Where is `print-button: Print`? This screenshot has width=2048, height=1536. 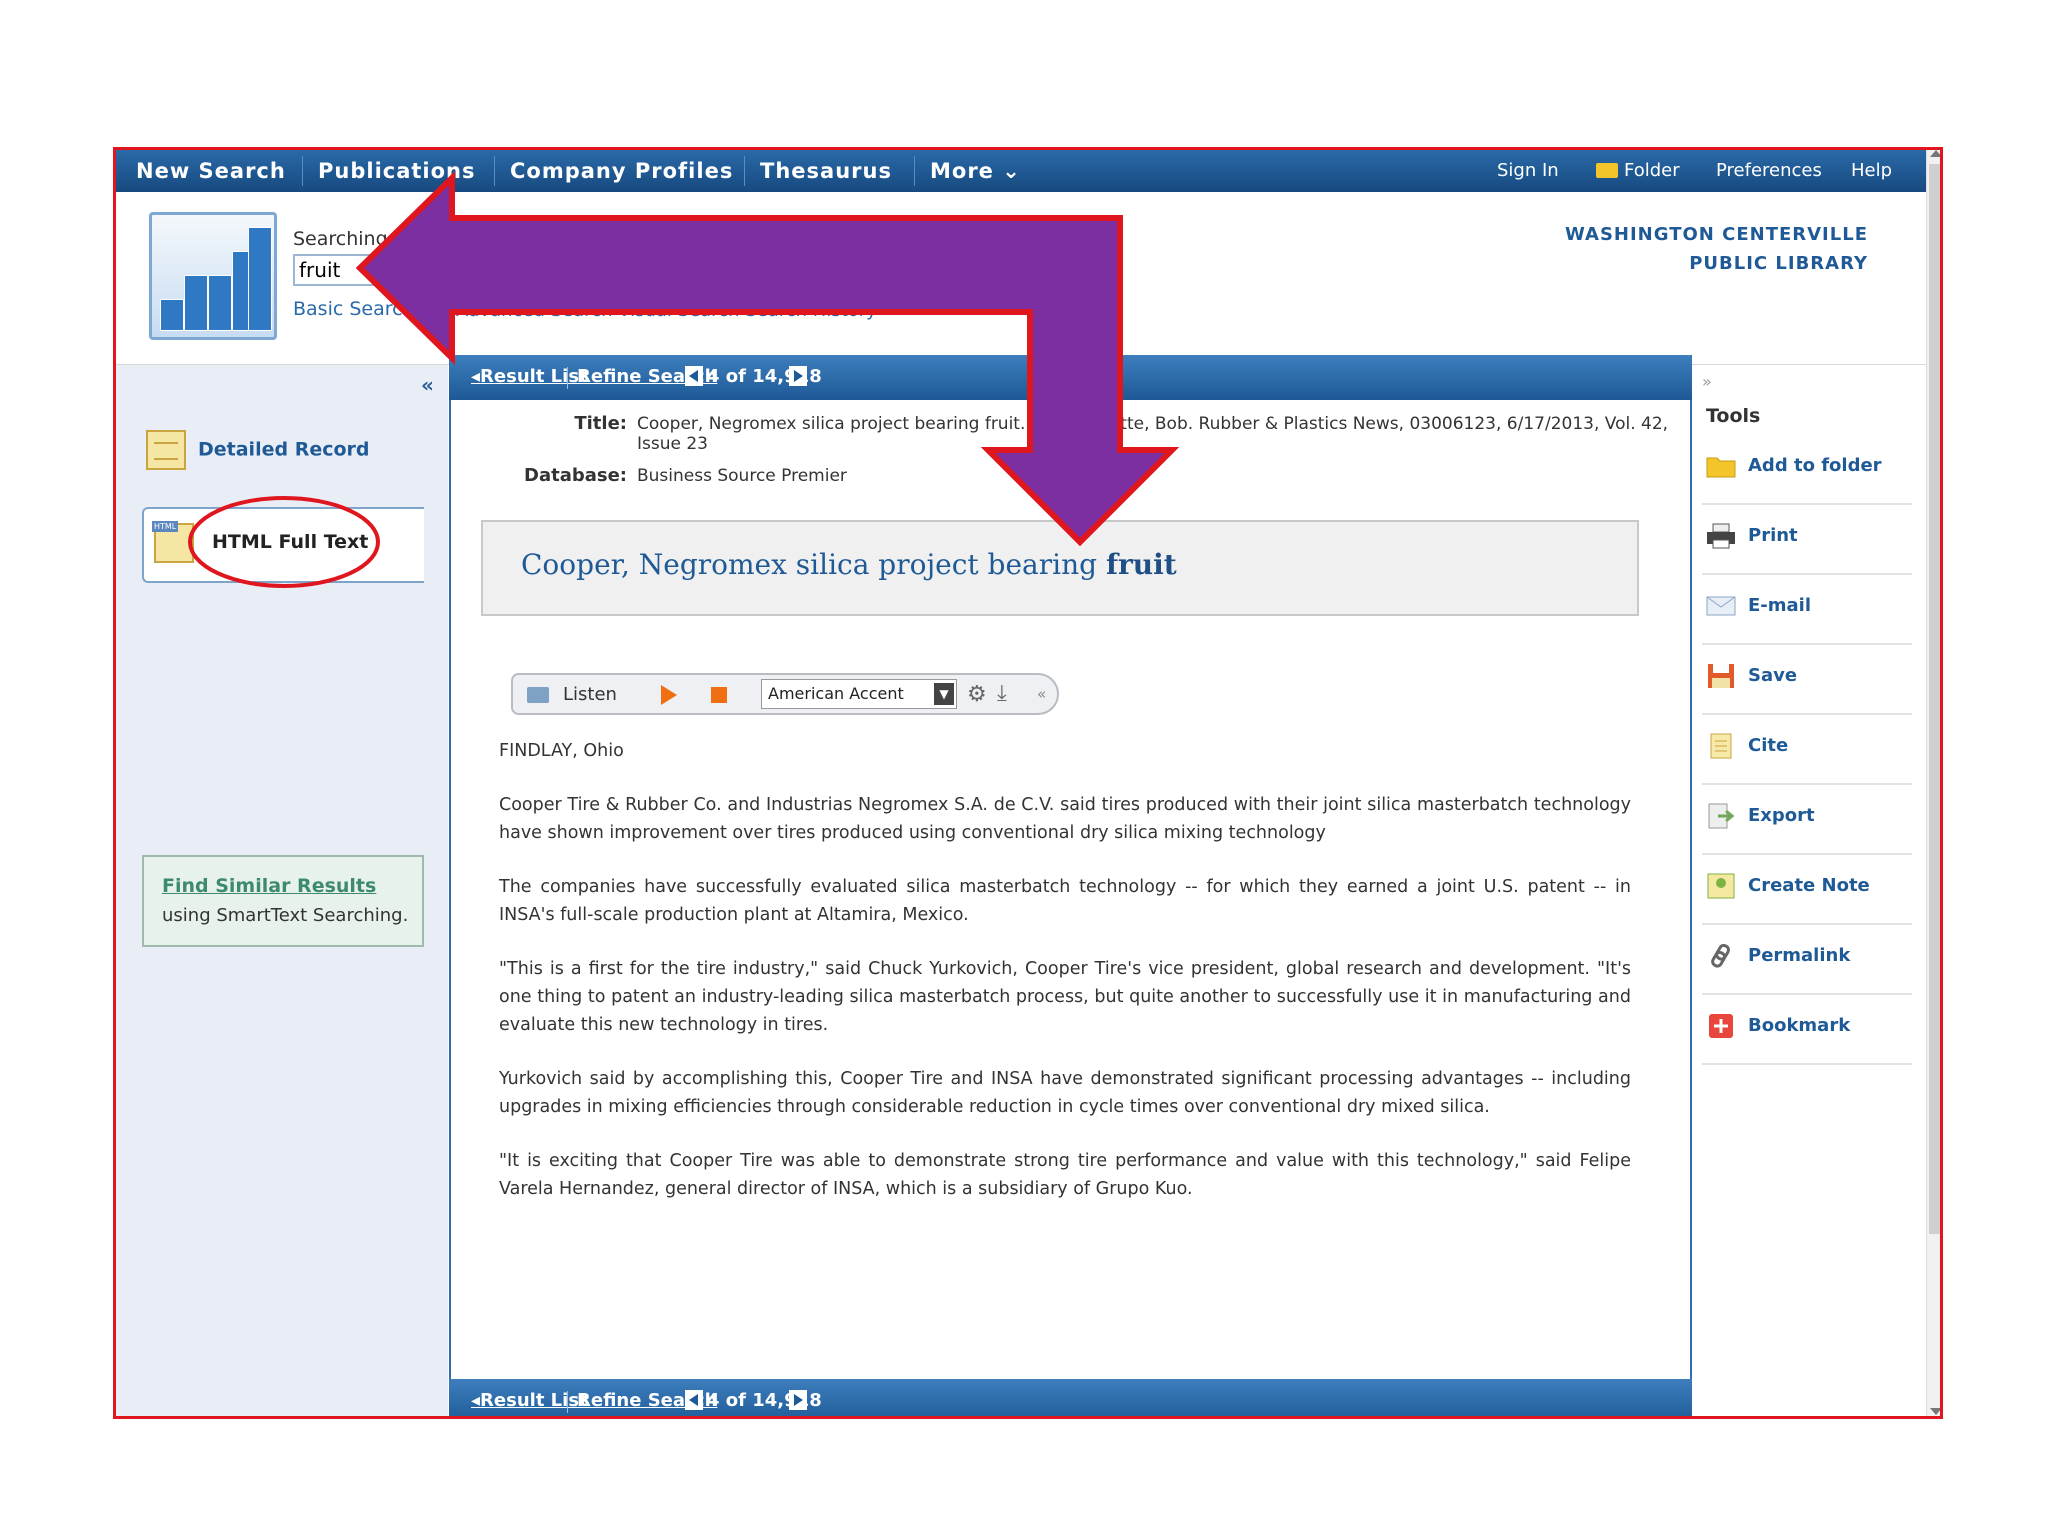 print-button: Print is located at coordinates (1807, 540).